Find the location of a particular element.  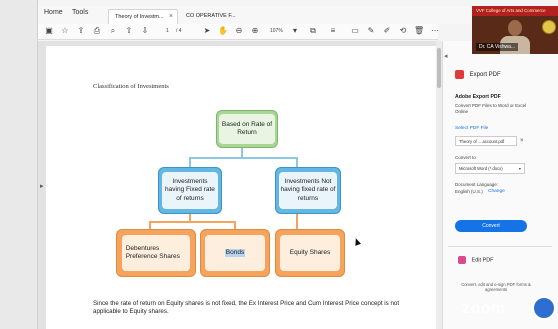

left-panel-toggle-icon: ▸ is located at coordinates (42, 186).